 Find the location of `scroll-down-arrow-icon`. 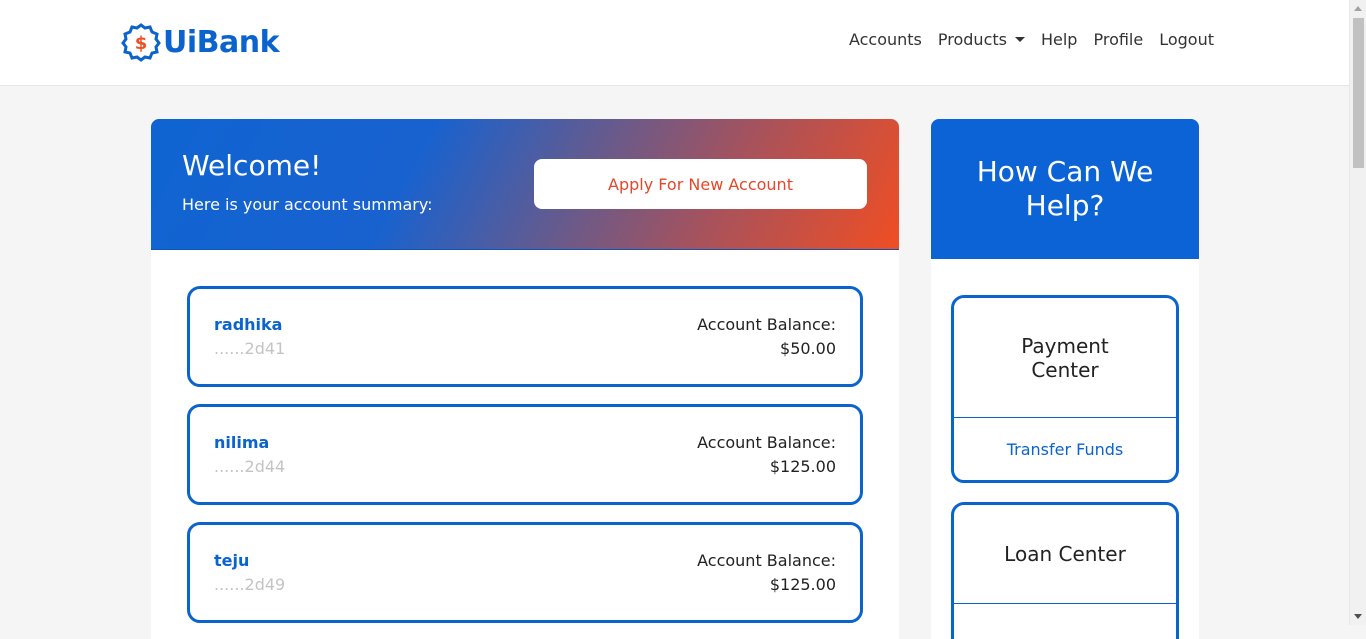

scroll-down-arrow-icon is located at coordinates (1358, 616).